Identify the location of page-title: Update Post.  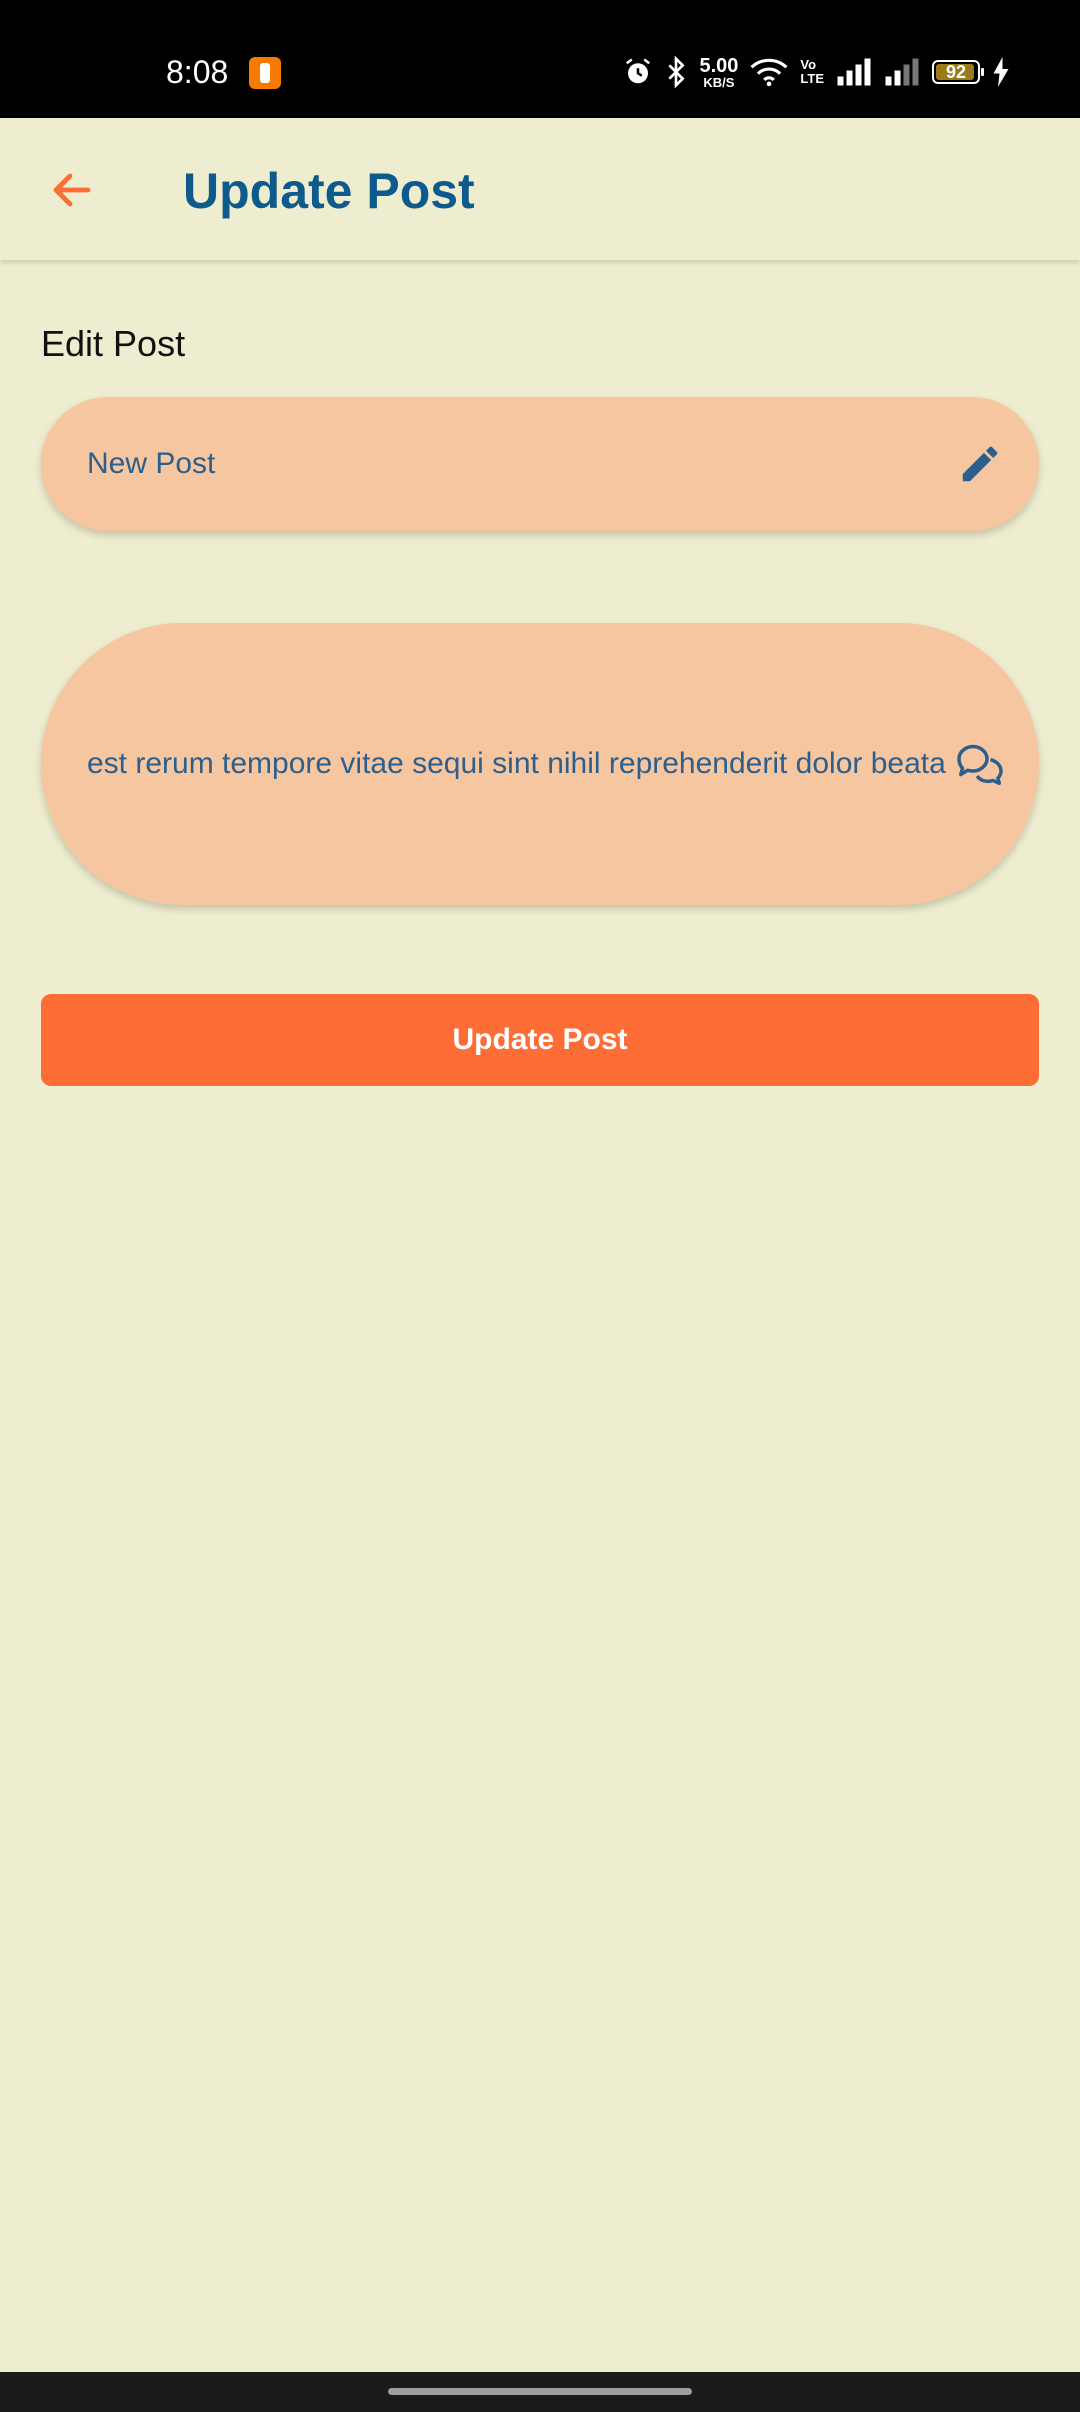
(329, 191).